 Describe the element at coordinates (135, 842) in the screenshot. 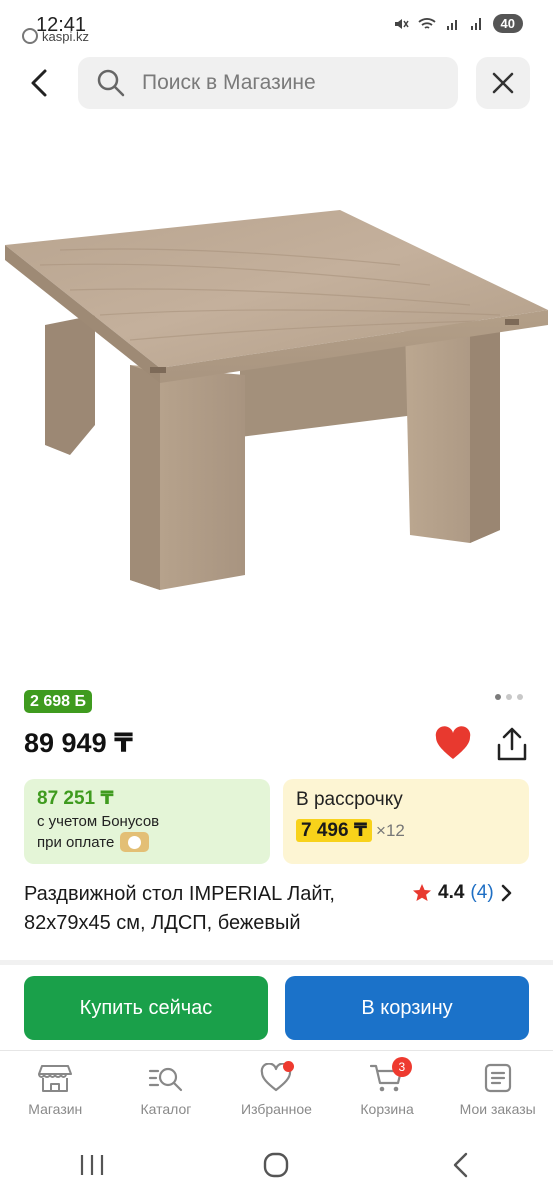

I see `kaspi-gold-icon` at that location.